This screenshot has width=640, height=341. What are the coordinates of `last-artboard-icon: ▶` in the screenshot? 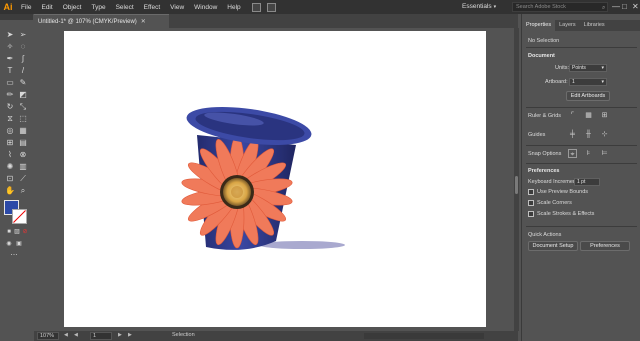 It's located at (130, 335).